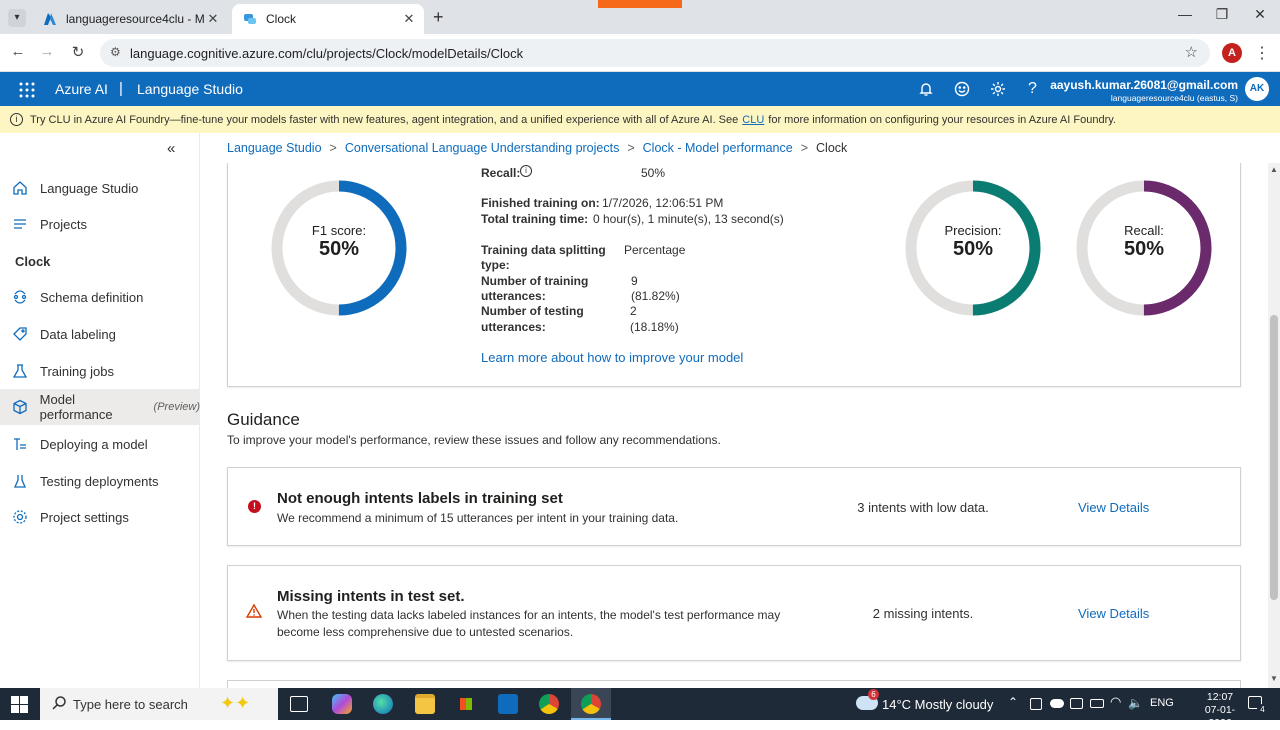 This screenshot has width=1280, height=730. Describe the element at coordinates (20, 334) in the screenshot. I see `tag-icon` at that location.